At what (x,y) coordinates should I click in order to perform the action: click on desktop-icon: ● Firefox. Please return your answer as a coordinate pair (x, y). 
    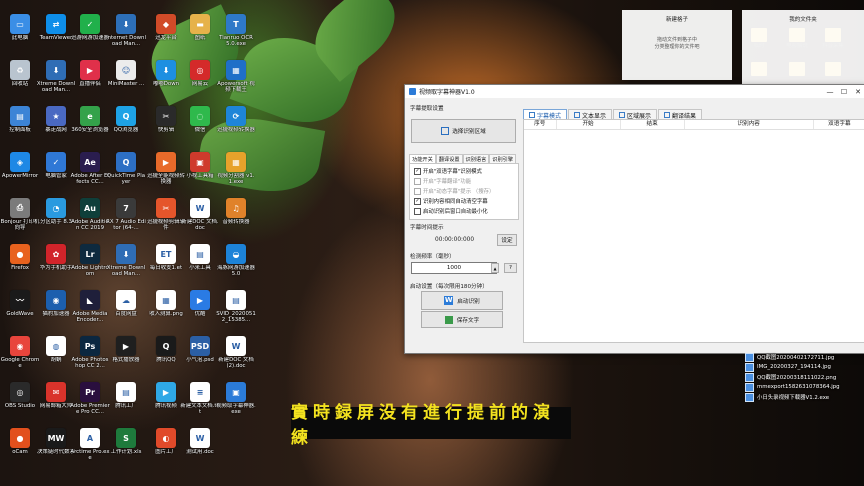
    Looking at the image, I should click on (20, 266).